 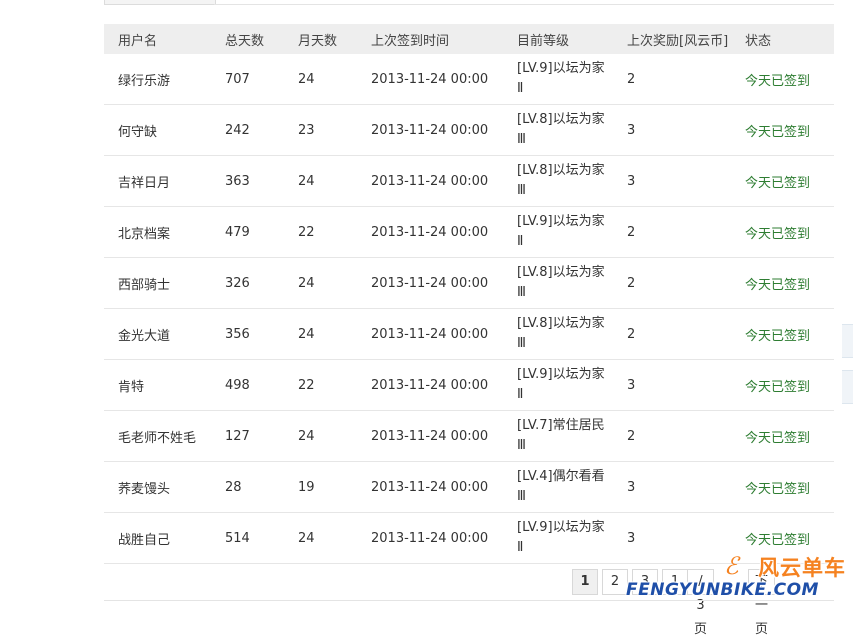 I want to click on page-button-2: 2, so click(x=615, y=582).